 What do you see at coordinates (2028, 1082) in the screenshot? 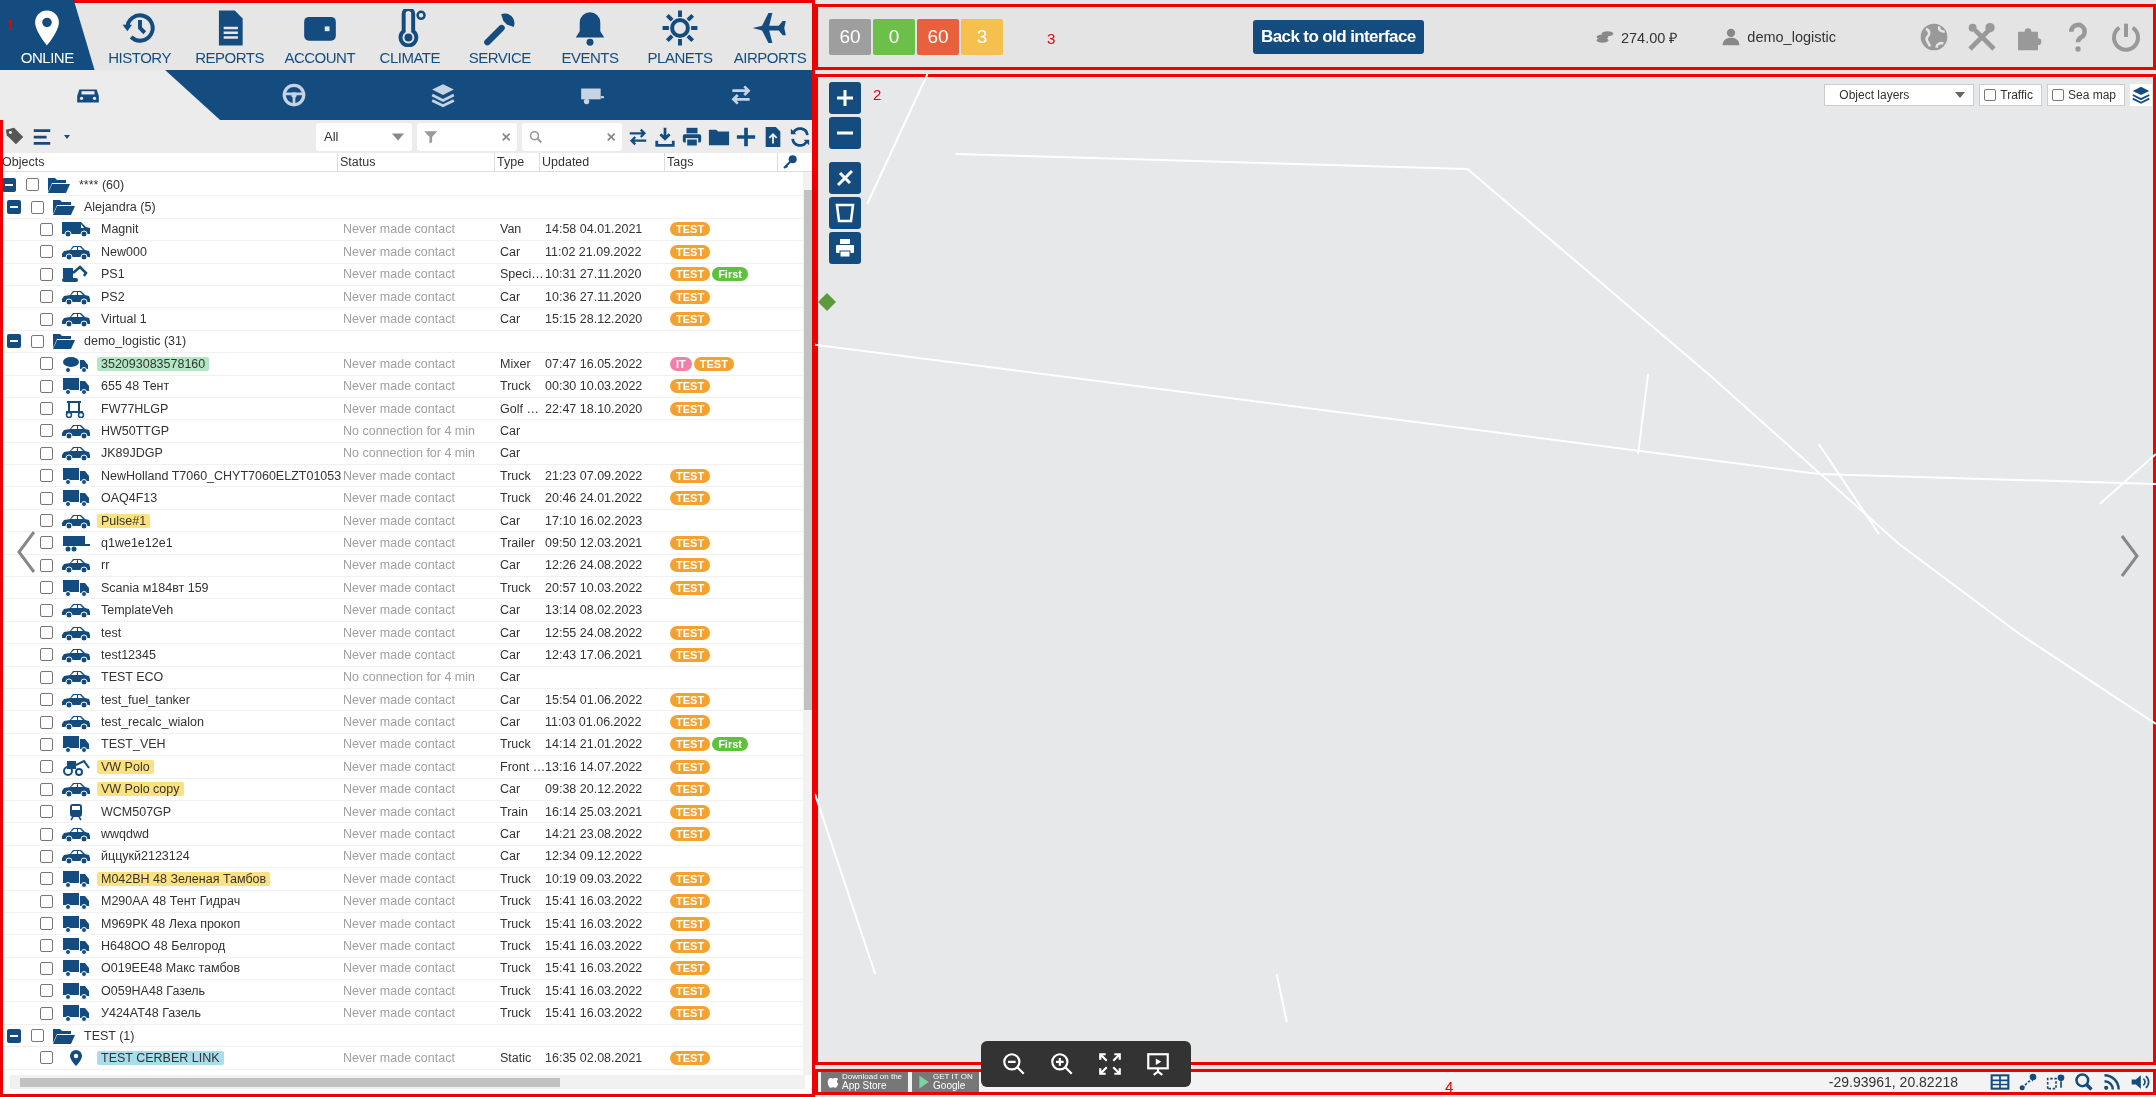
I see `route-icon` at bounding box center [2028, 1082].